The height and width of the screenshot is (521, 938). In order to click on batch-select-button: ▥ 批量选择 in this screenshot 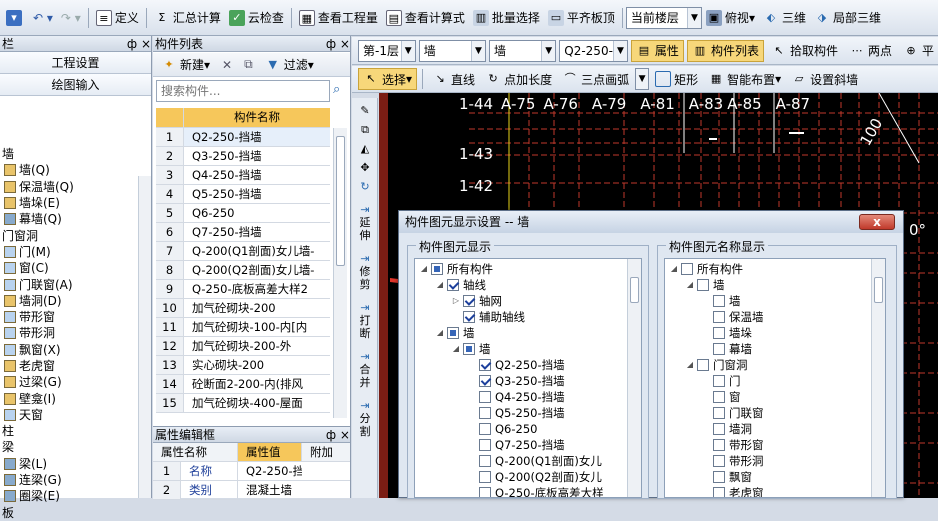, I will do `click(506, 18)`.